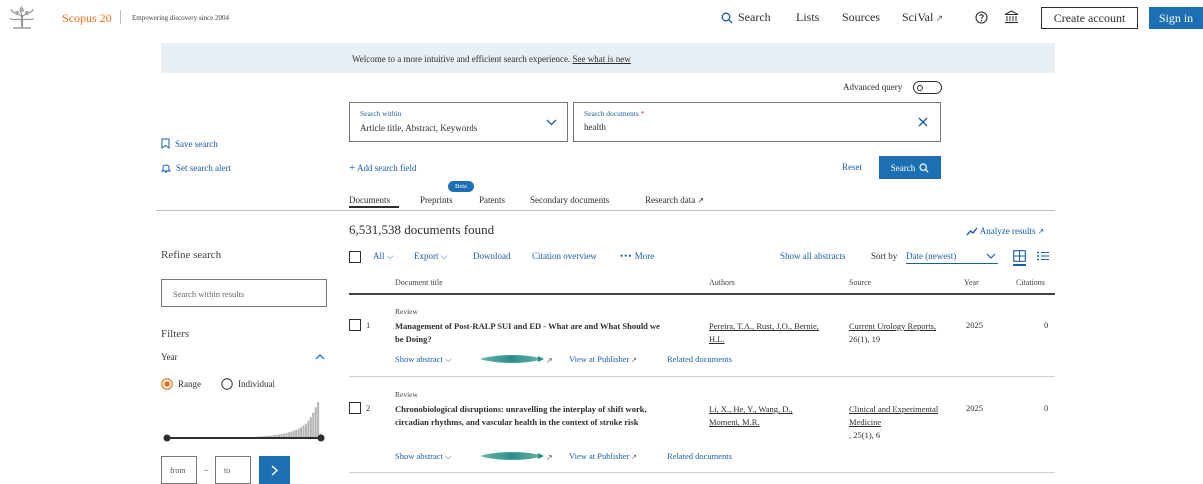 The height and width of the screenshot is (484, 1203). I want to click on individual-label: Individual, so click(256, 384).